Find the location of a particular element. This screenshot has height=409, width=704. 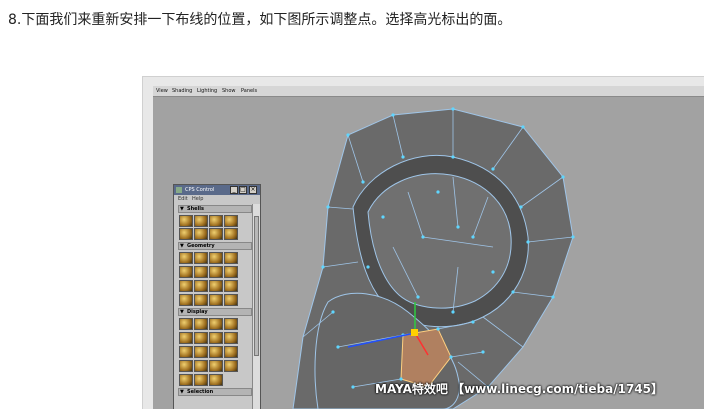

viewport-menubar: View Shading Lighting Show Panels is located at coordinates (428, 91).